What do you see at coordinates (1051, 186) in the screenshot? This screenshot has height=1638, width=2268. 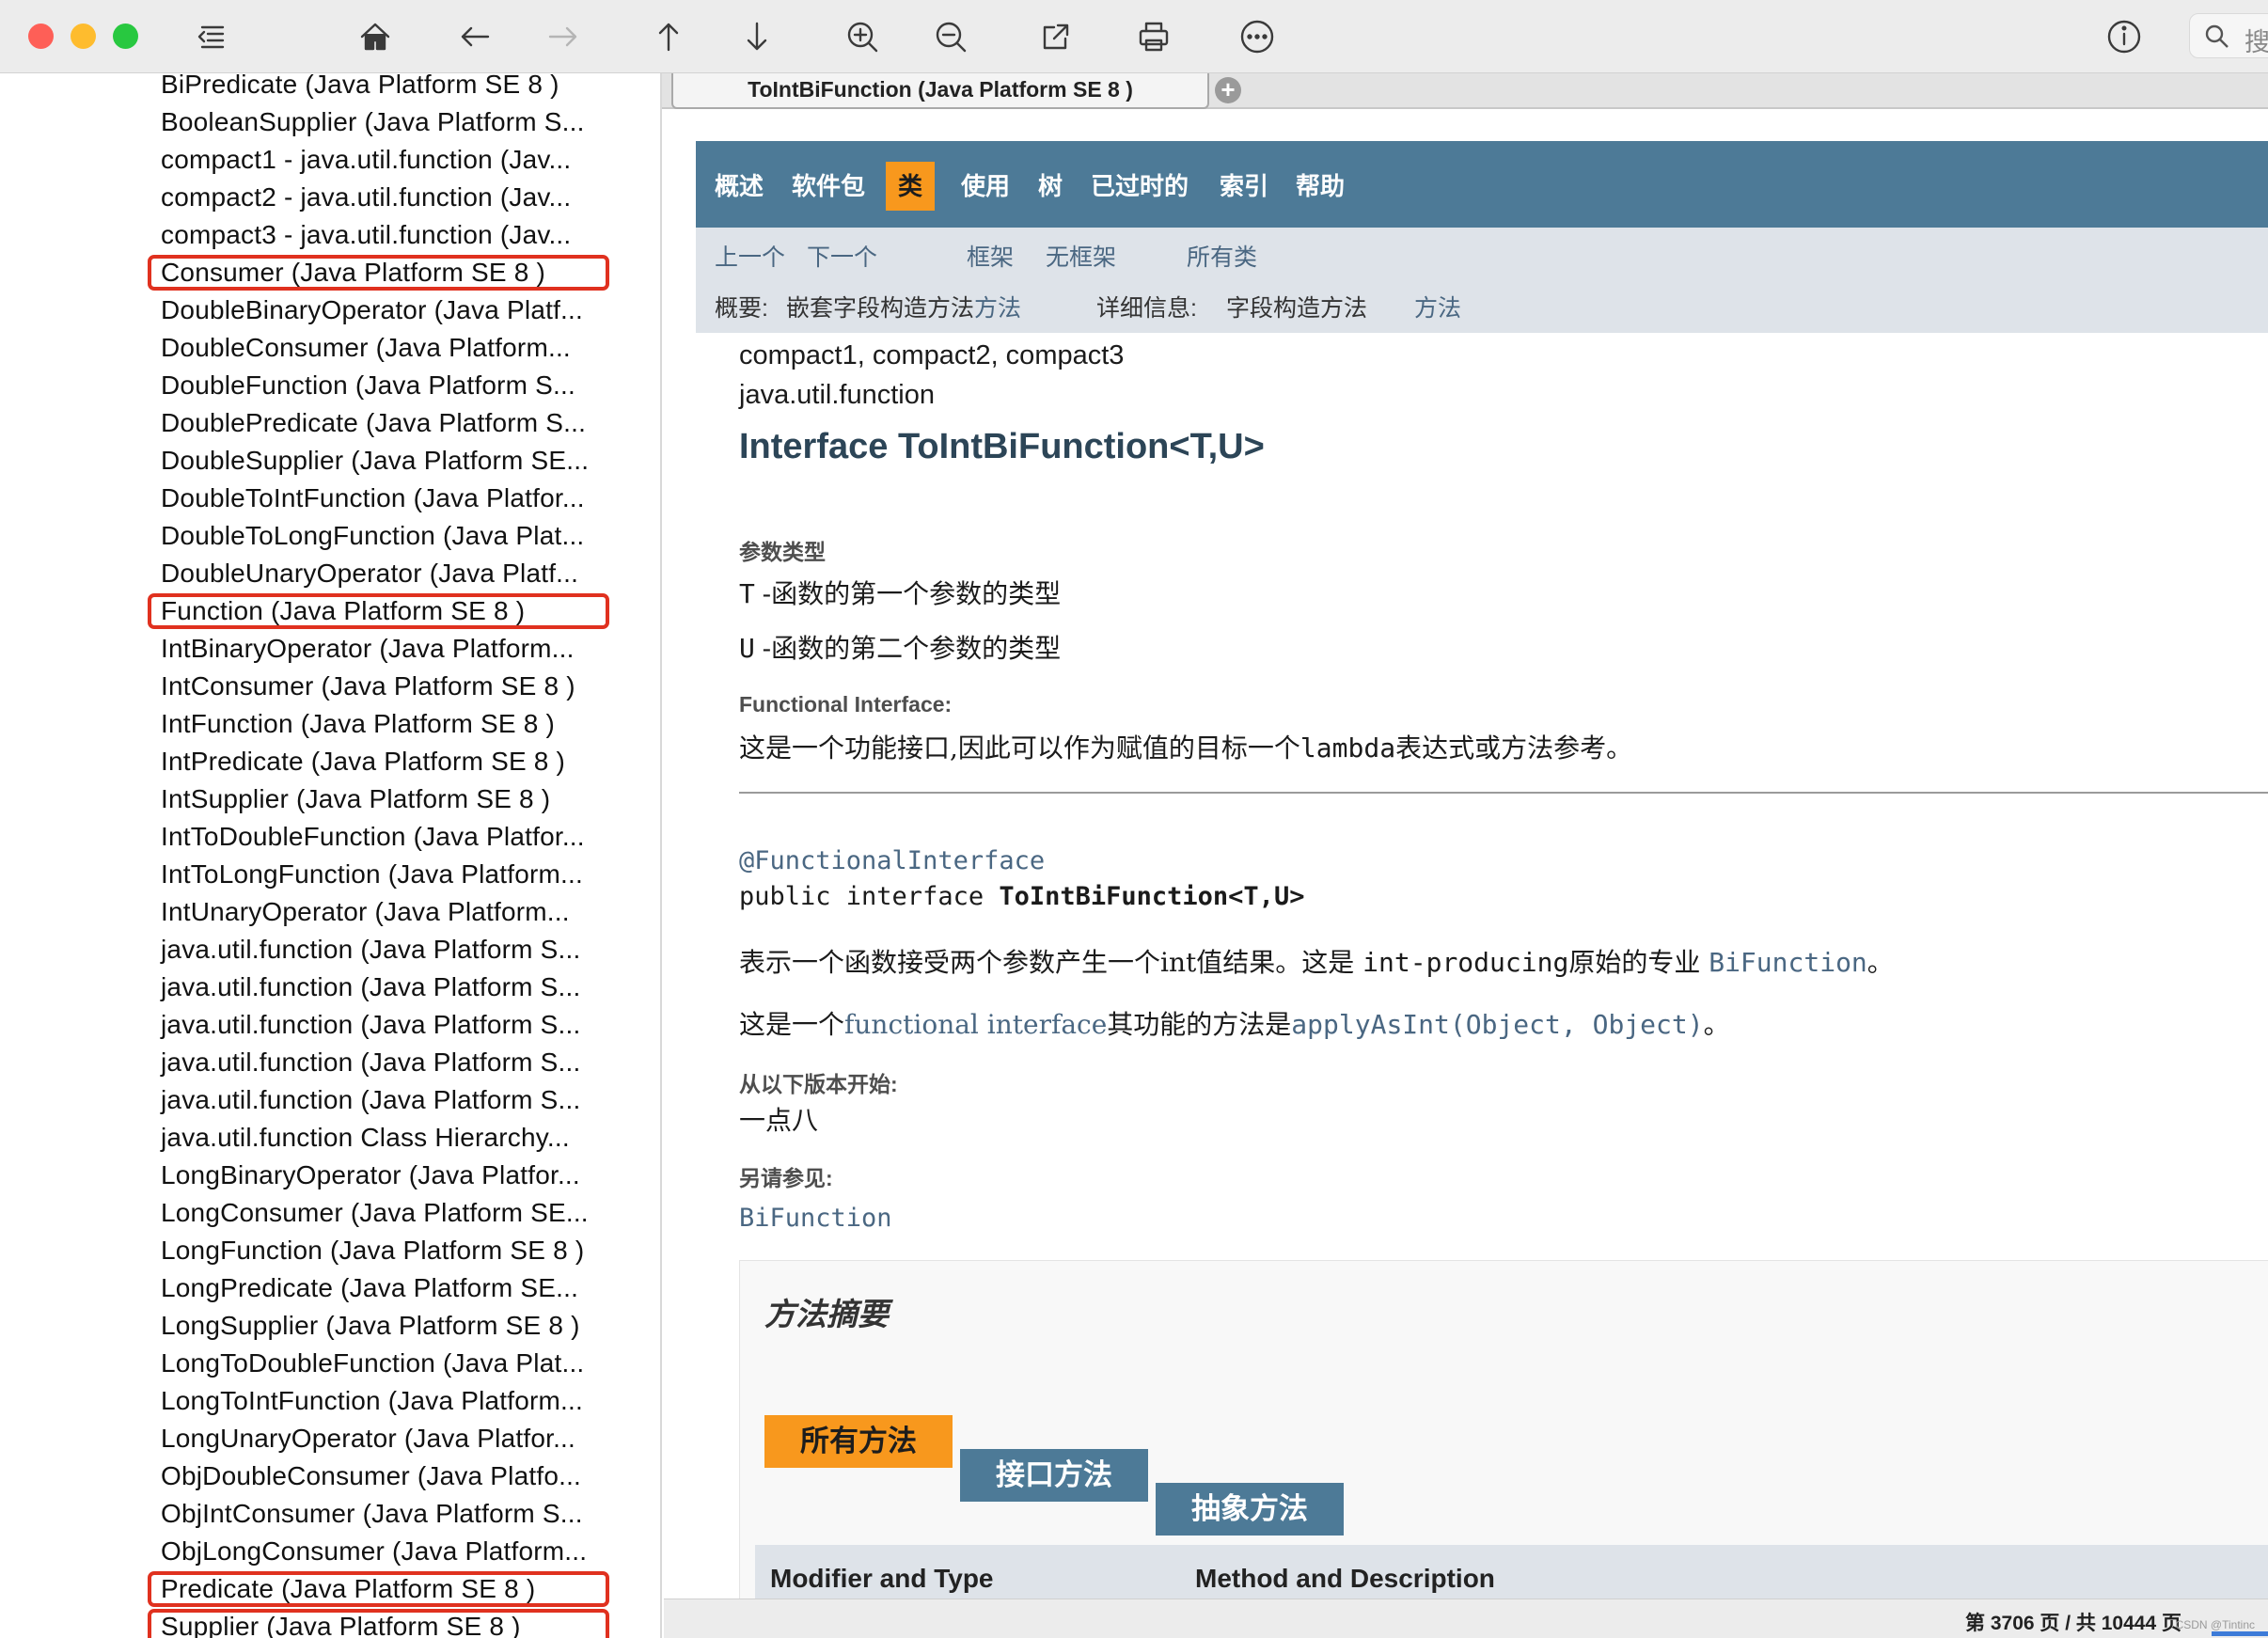 I see `nav-tree: 树` at bounding box center [1051, 186].